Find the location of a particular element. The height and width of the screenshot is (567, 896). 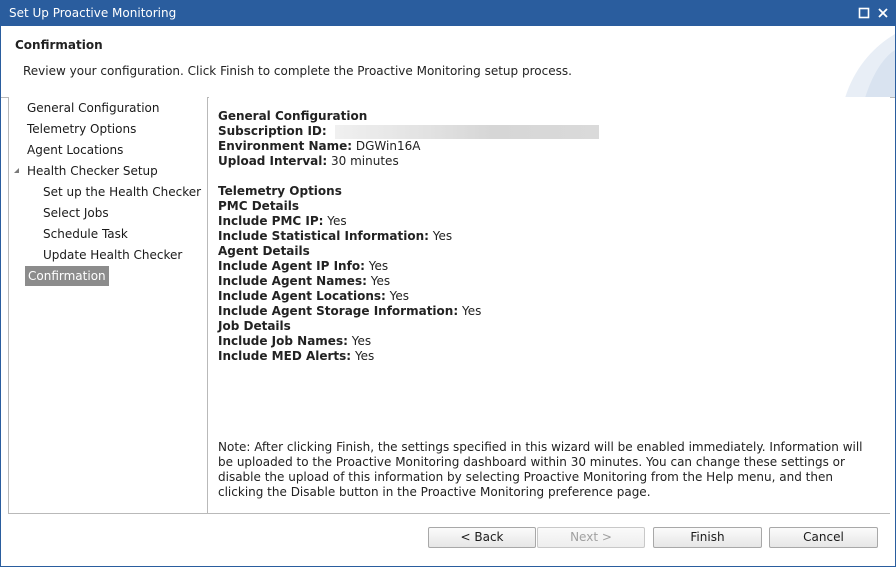

include-agent-locations-value: Yes is located at coordinates (399, 296).